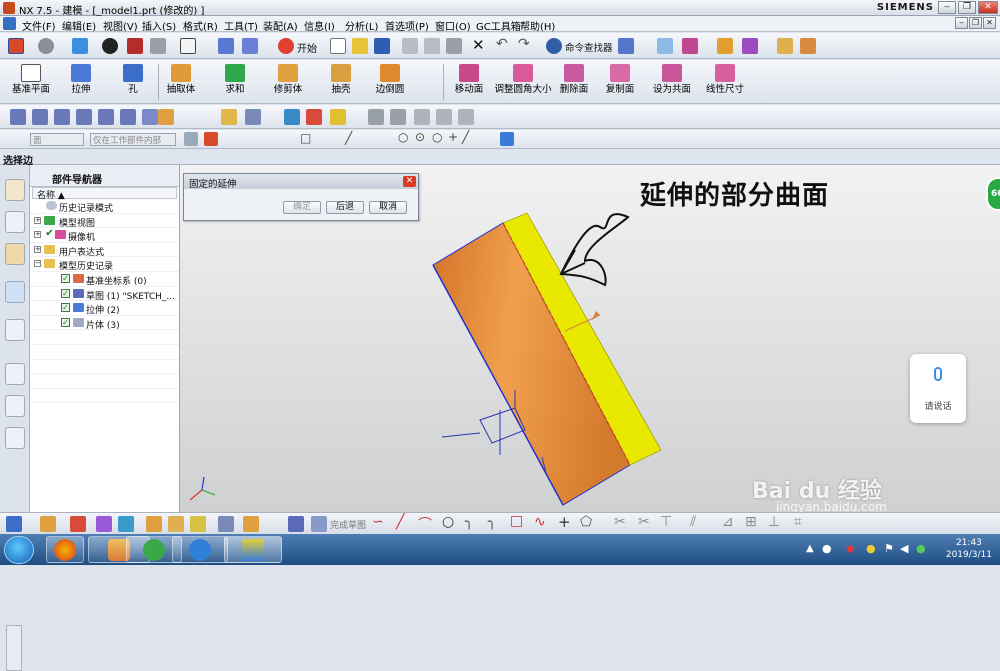  Describe the element at coordinates (40, 117) in the screenshot. I see `sync-tool-2-icon` at that location.